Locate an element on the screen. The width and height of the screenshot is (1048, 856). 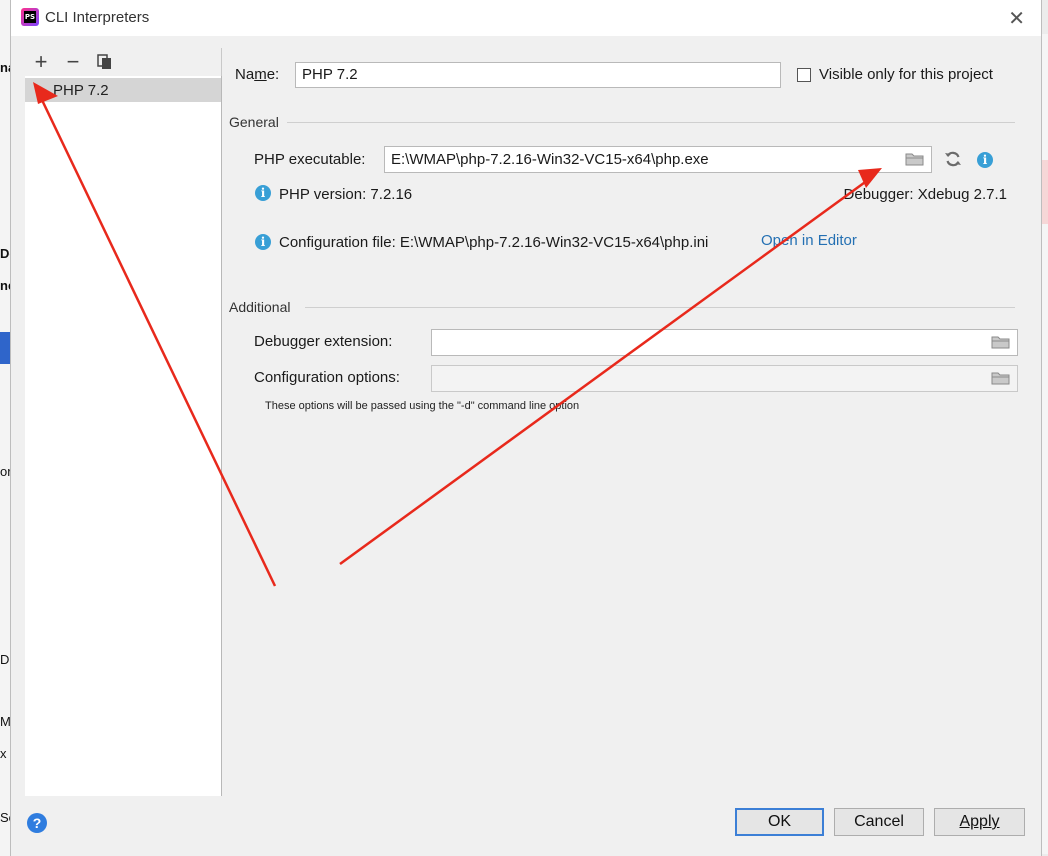
debugger-extension-label: Debugger extension: is located at coordinates (323, 341).